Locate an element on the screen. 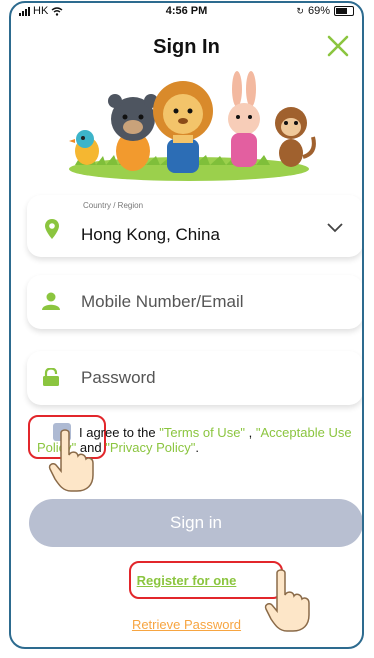 The image size is (374, 658). highlight-box-register is located at coordinates (206, 580).